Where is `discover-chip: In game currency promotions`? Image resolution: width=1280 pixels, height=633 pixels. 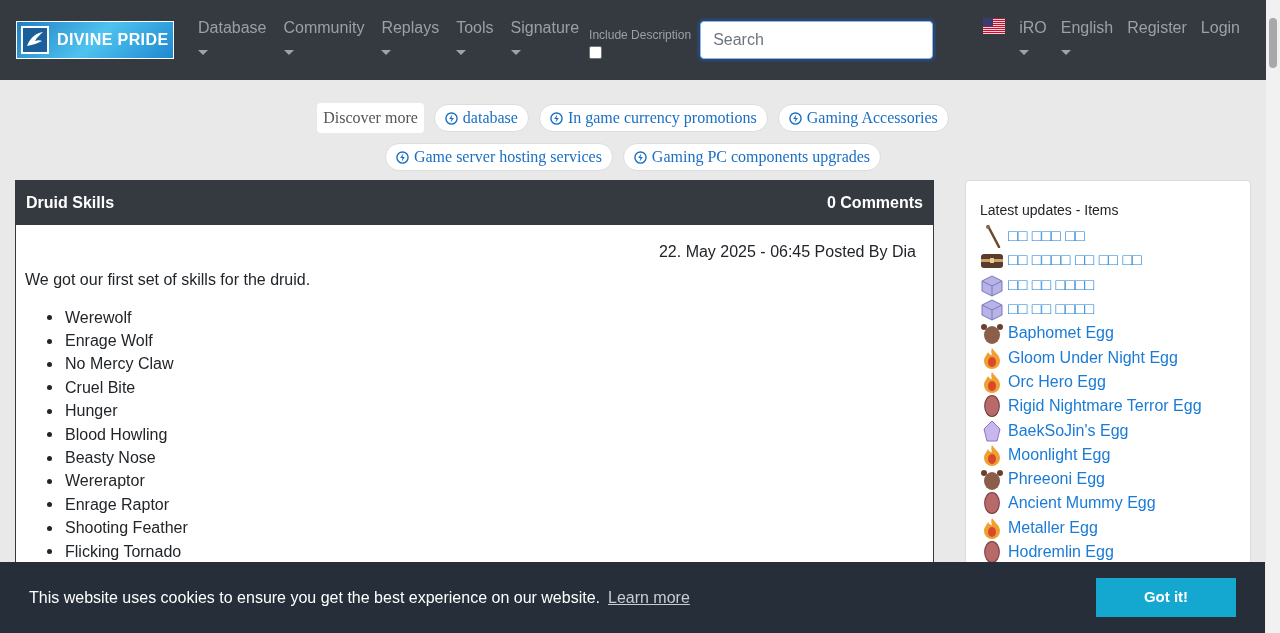 discover-chip: In game currency promotions is located at coordinates (653, 118).